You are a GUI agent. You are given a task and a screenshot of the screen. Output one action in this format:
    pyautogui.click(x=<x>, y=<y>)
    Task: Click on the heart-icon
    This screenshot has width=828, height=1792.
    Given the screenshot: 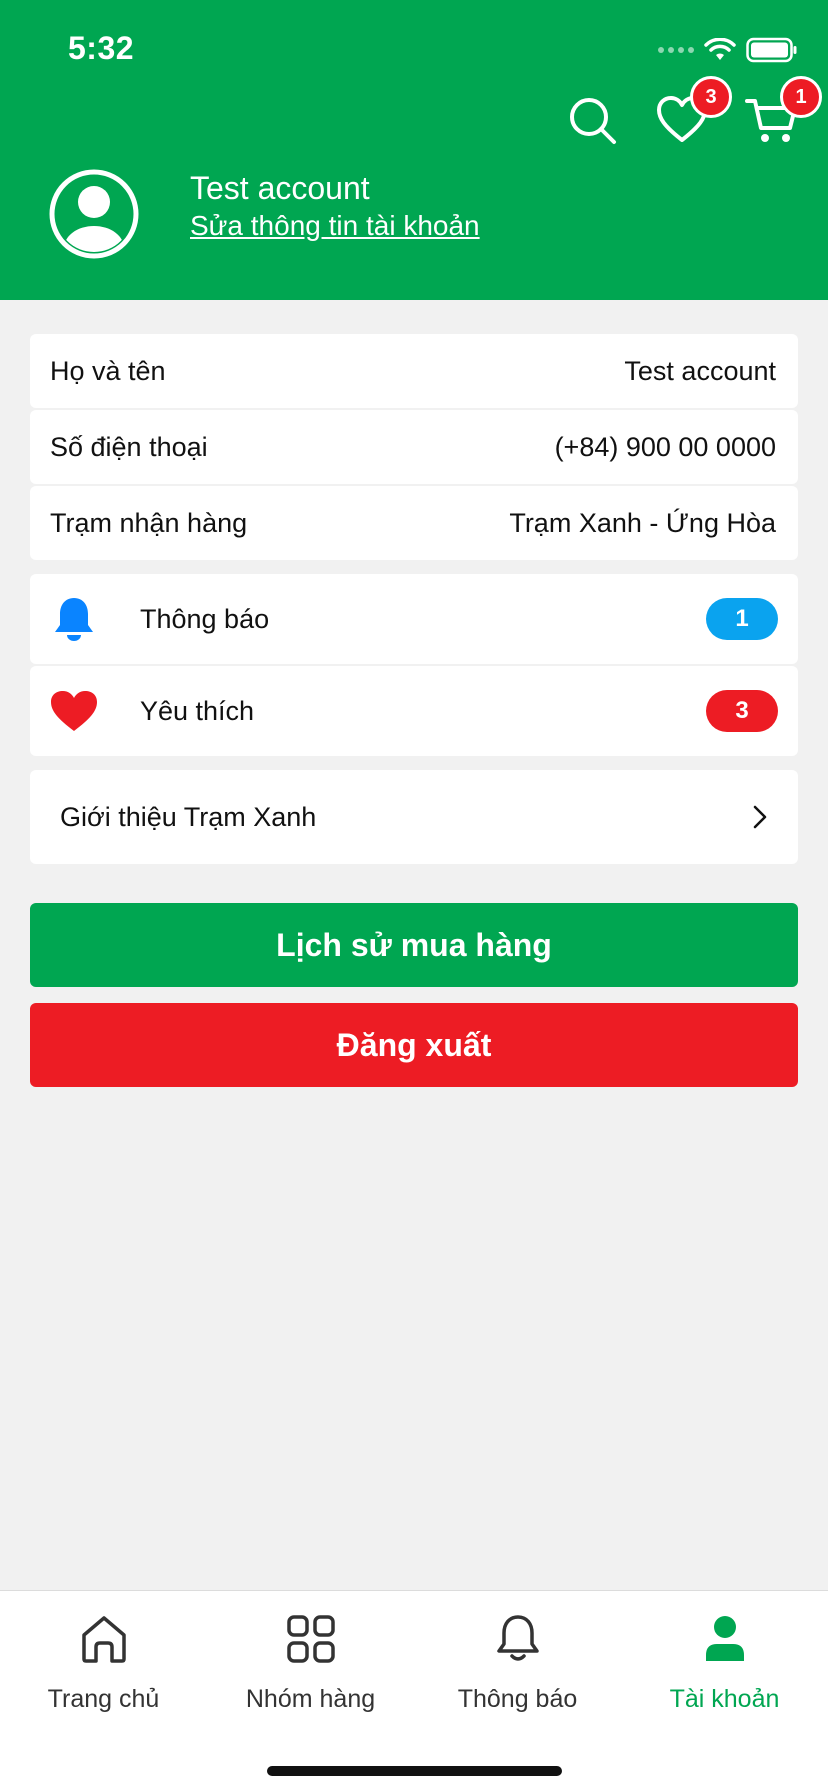 What is the action you would take?
    pyautogui.click(x=74, y=711)
    